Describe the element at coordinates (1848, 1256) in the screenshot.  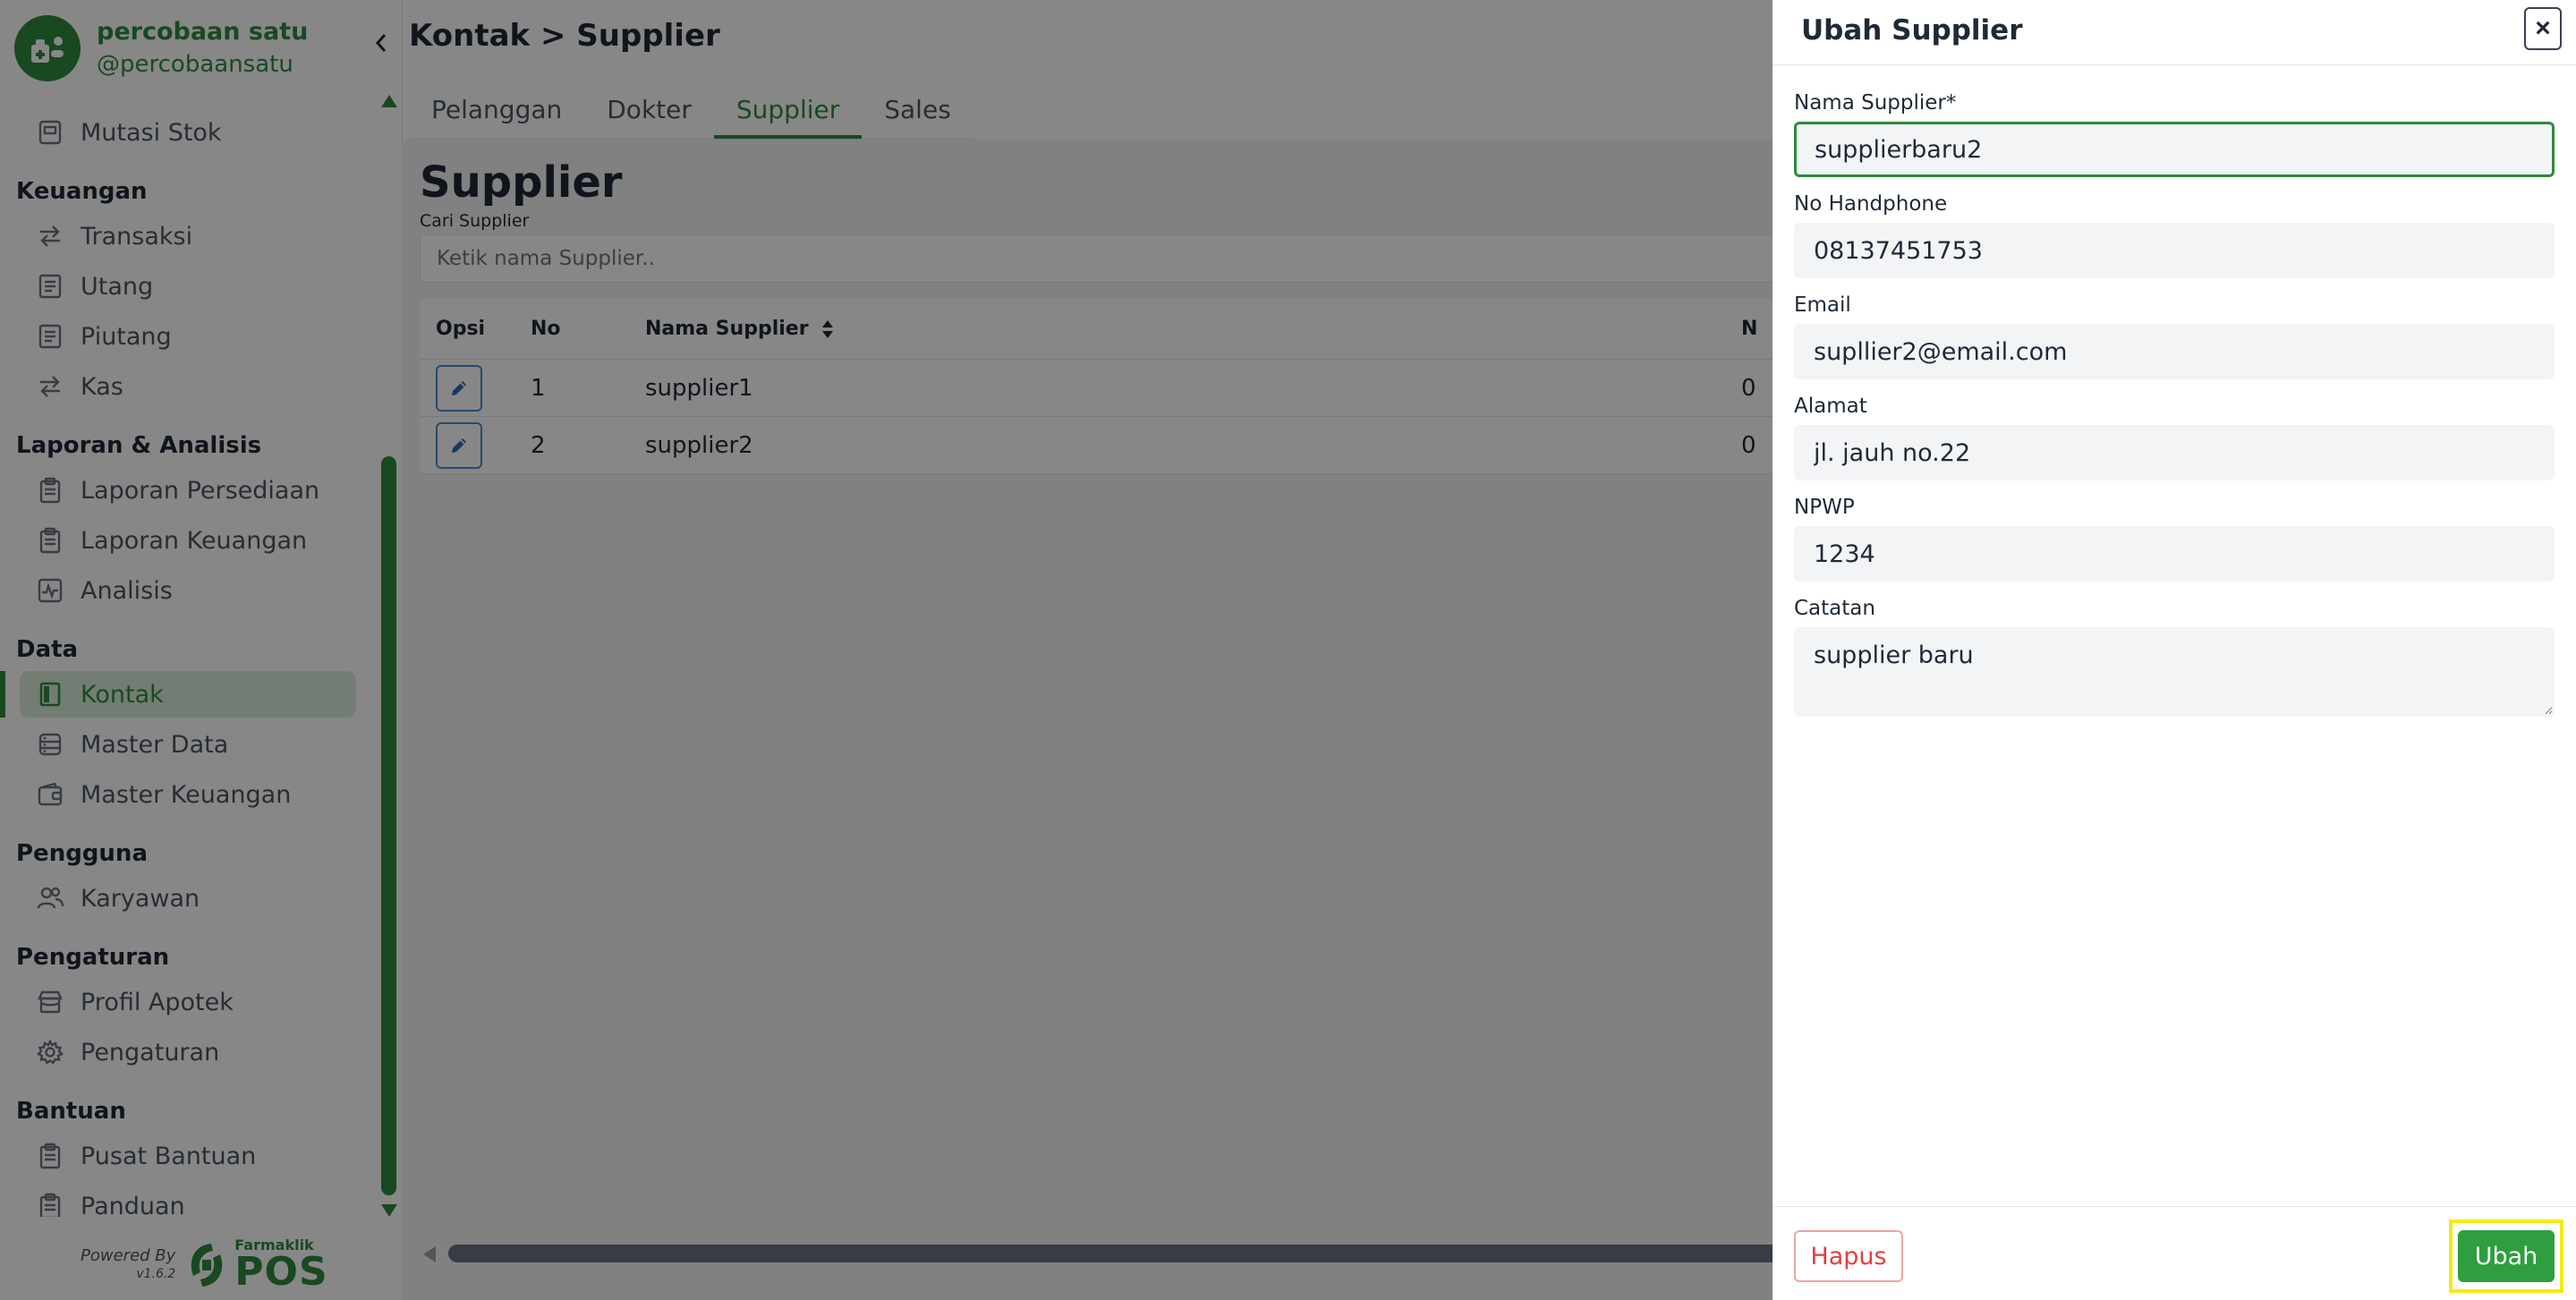
I see `delete-button: Hapus` at that location.